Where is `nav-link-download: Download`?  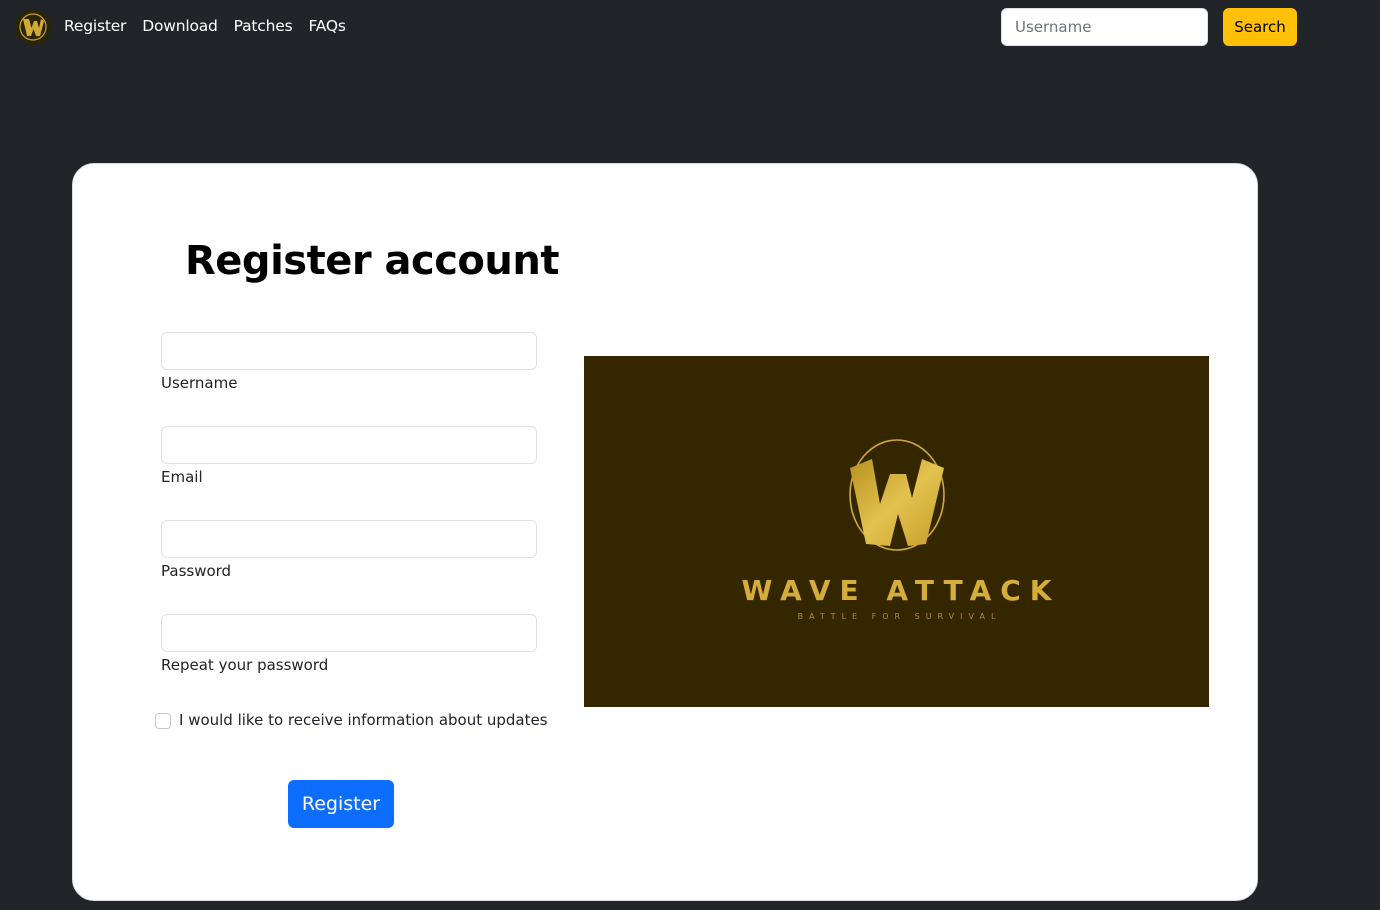
nav-link-download: Download is located at coordinates (180, 26).